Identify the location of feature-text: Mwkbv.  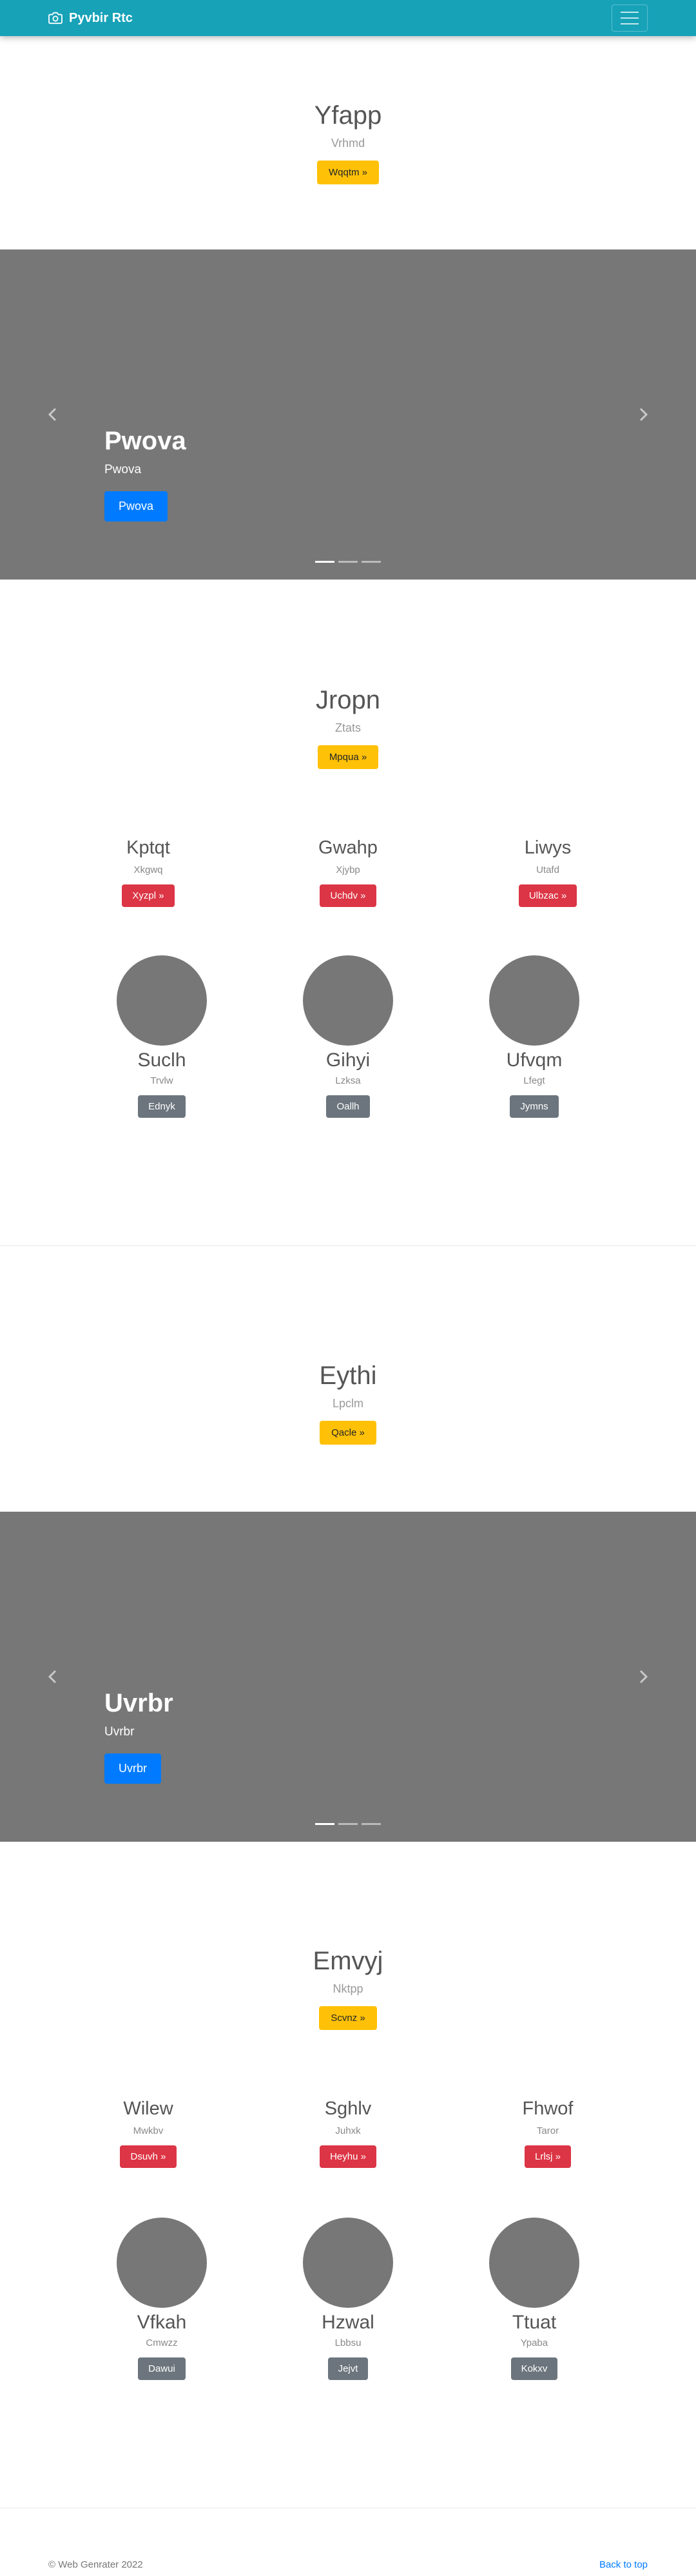
(149, 2130).